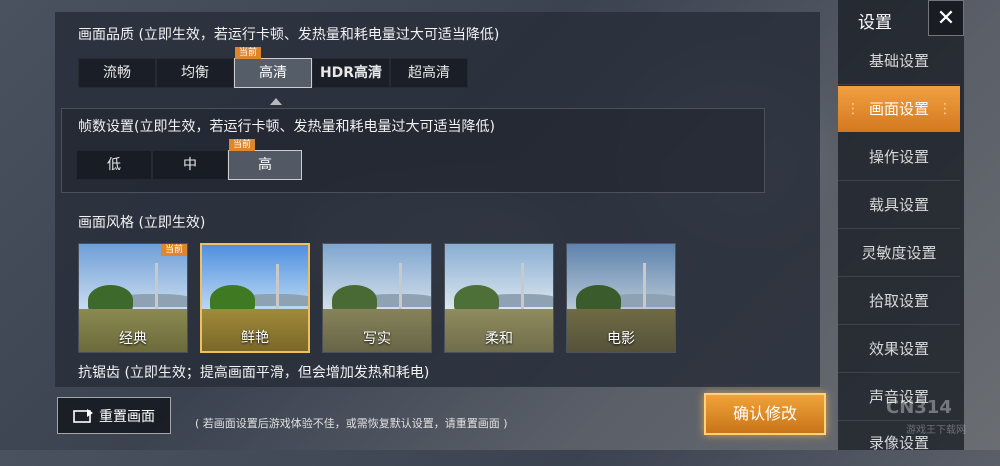 Image resolution: width=1000 pixels, height=466 pixels. Describe the element at coordinates (899, 349) in the screenshot. I see `sidebar-item-effects: 效果设置` at that location.